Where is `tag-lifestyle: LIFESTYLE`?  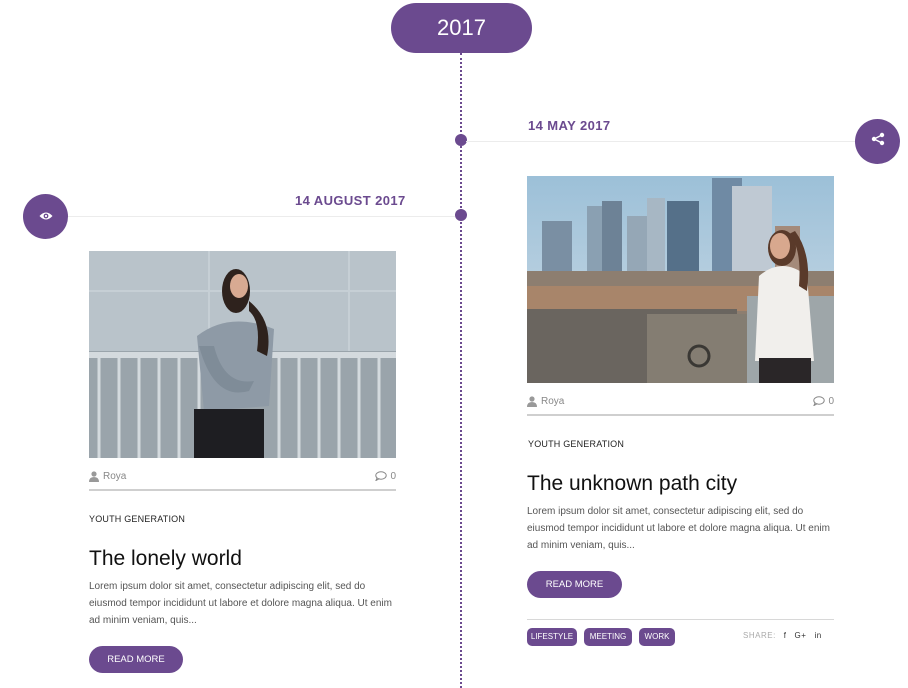
tag-lifestyle: LIFESTYLE is located at coordinates (552, 637).